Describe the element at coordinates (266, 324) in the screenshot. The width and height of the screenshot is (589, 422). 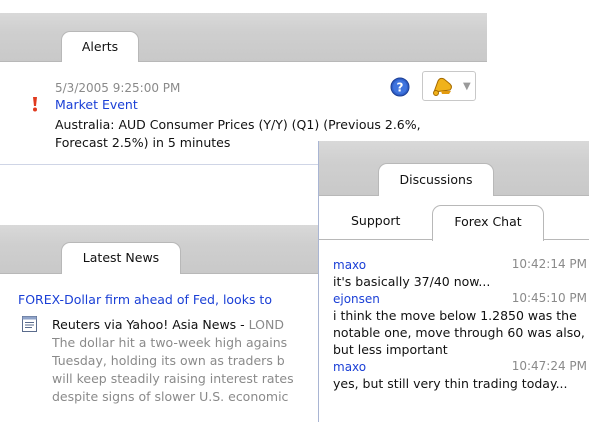
I see `news-line: LOND` at that location.